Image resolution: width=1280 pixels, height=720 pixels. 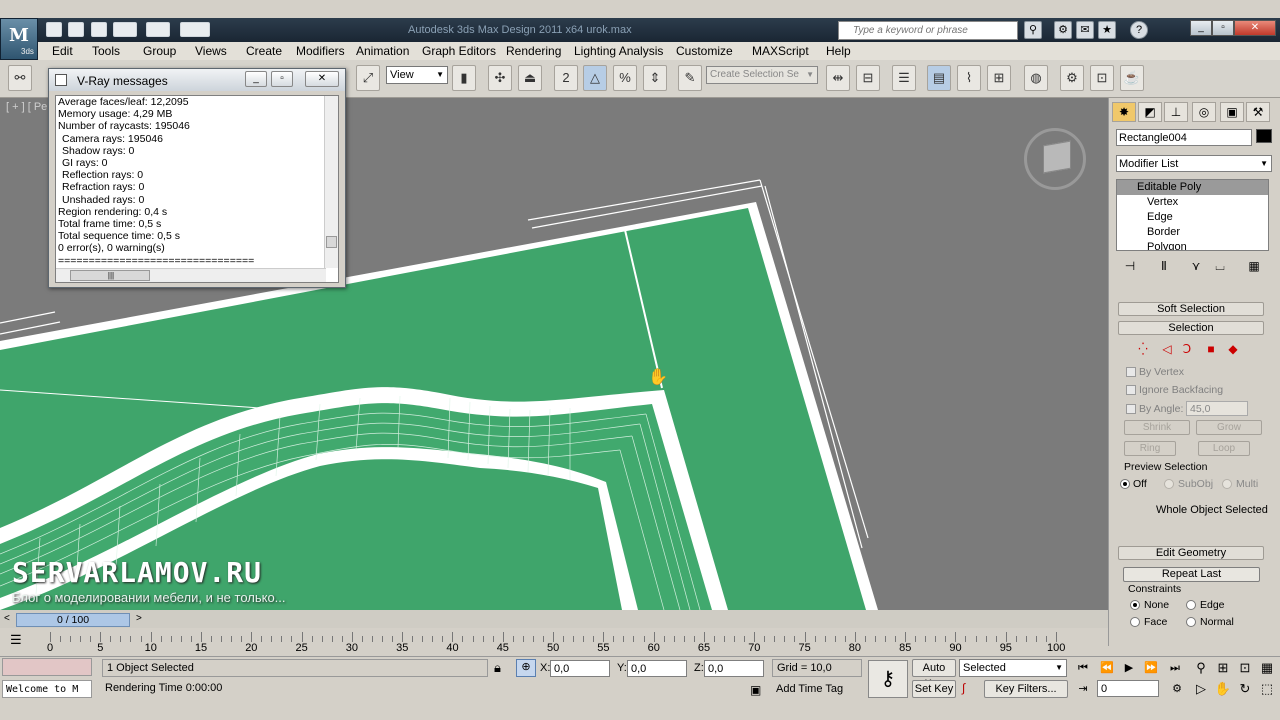 I want to click on material-editor-icon: ◍, so click(x=1036, y=78).